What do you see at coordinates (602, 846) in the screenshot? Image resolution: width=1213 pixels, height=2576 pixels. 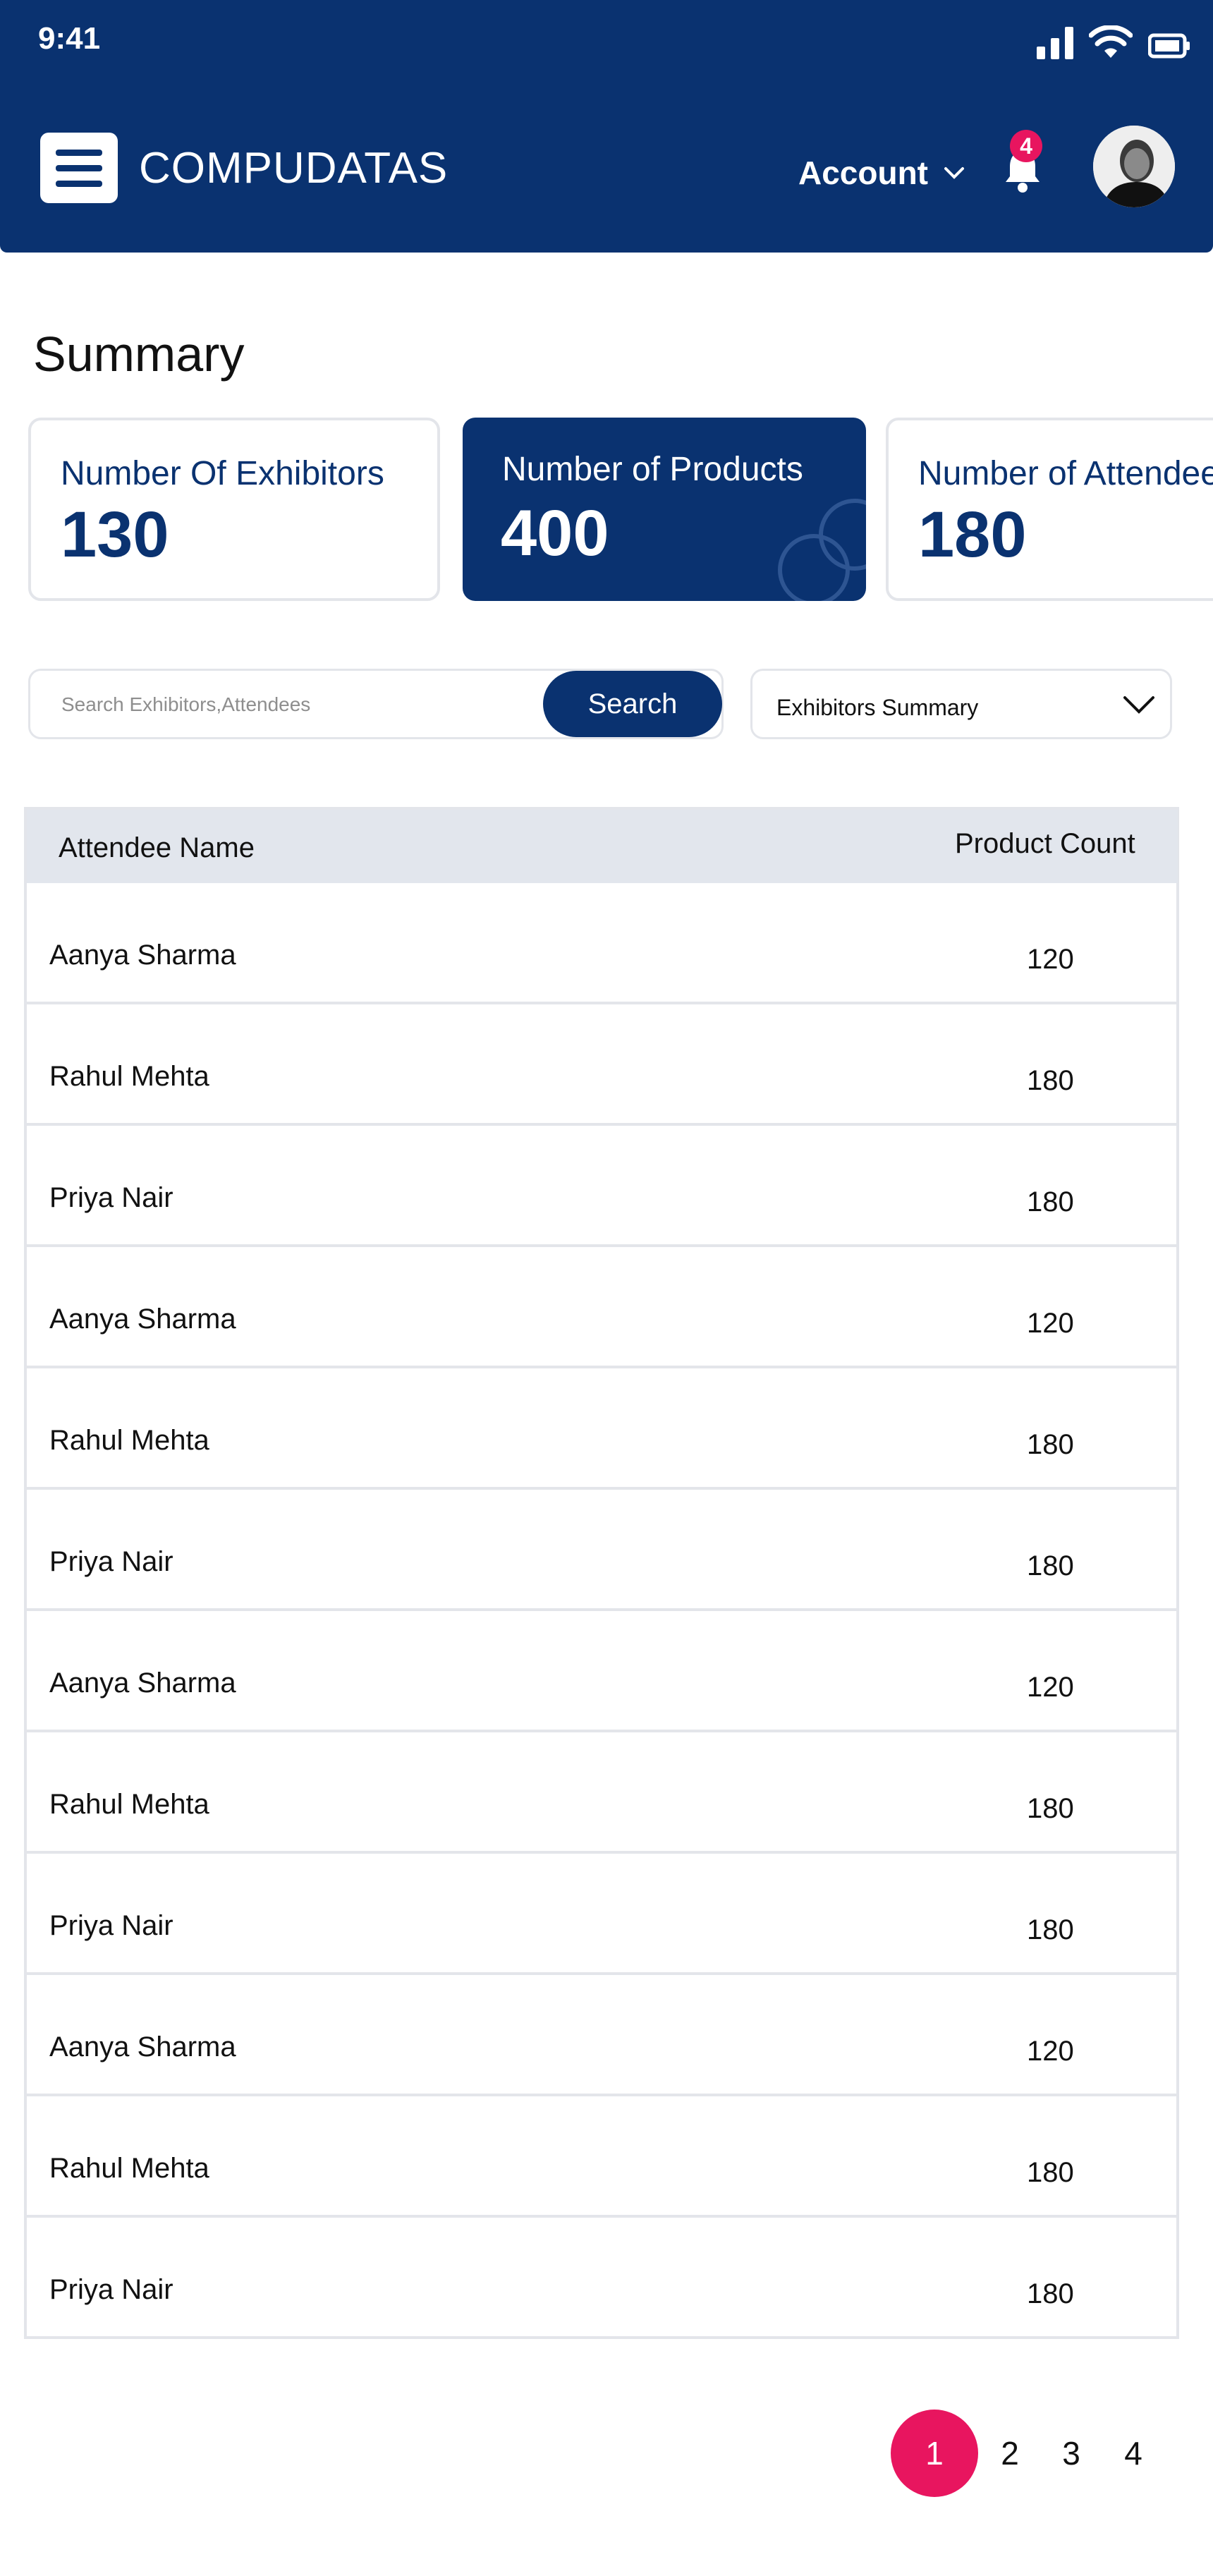 I see `table-header: Attendee Name Product Count` at bounding box center [602, 846].